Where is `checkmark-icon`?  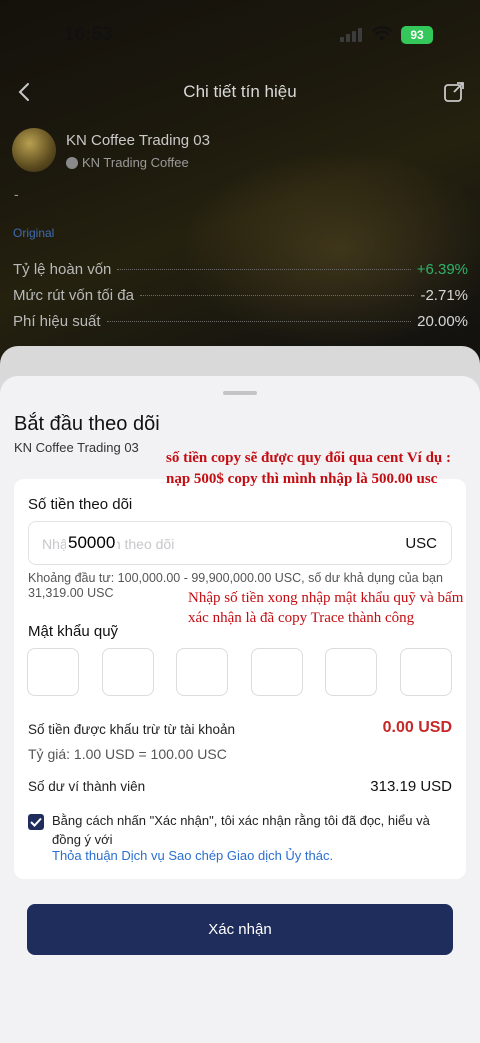 checkmark-icon is located at coordinates (36, 822).